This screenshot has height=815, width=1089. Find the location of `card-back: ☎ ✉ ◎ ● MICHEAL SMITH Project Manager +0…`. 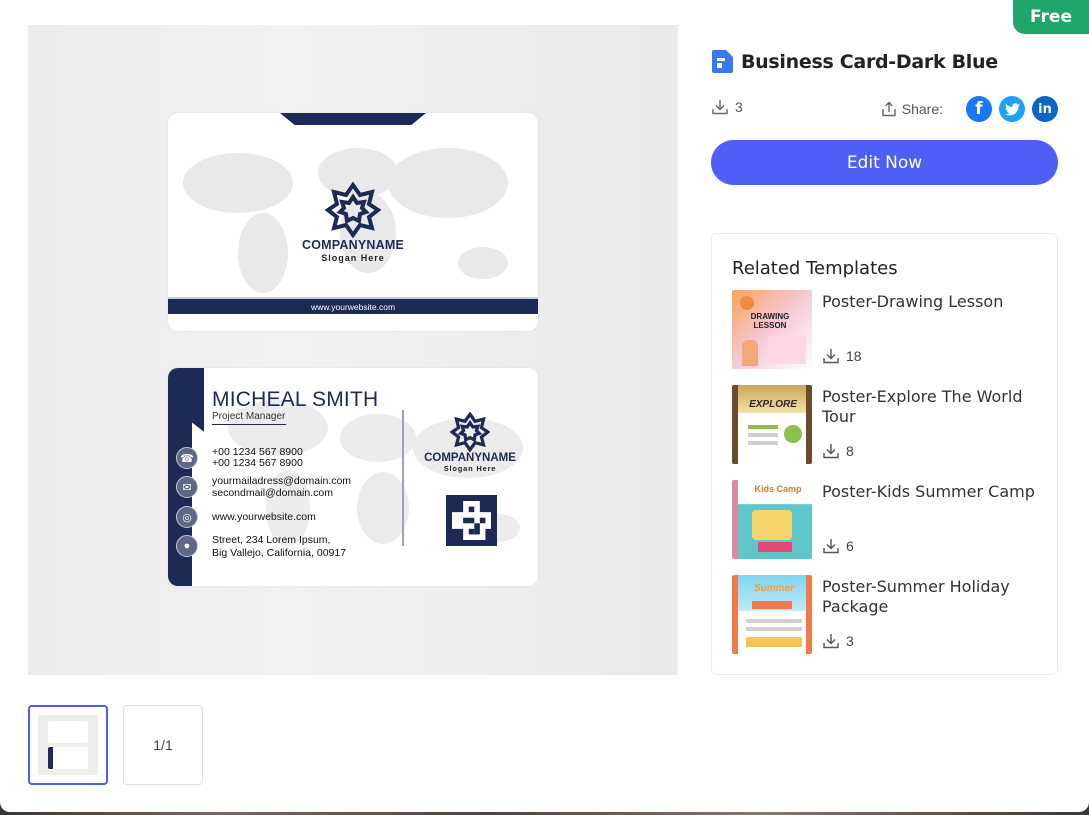

card-back: ☎ ✉ ◎ ● MICHEAL SMITH Project Manager +0… is located at coordinates (353, 477).